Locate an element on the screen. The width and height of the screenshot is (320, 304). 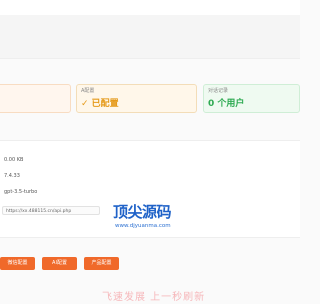
wechat-config-button: 微信配置 is located at coordinates (17, 263).